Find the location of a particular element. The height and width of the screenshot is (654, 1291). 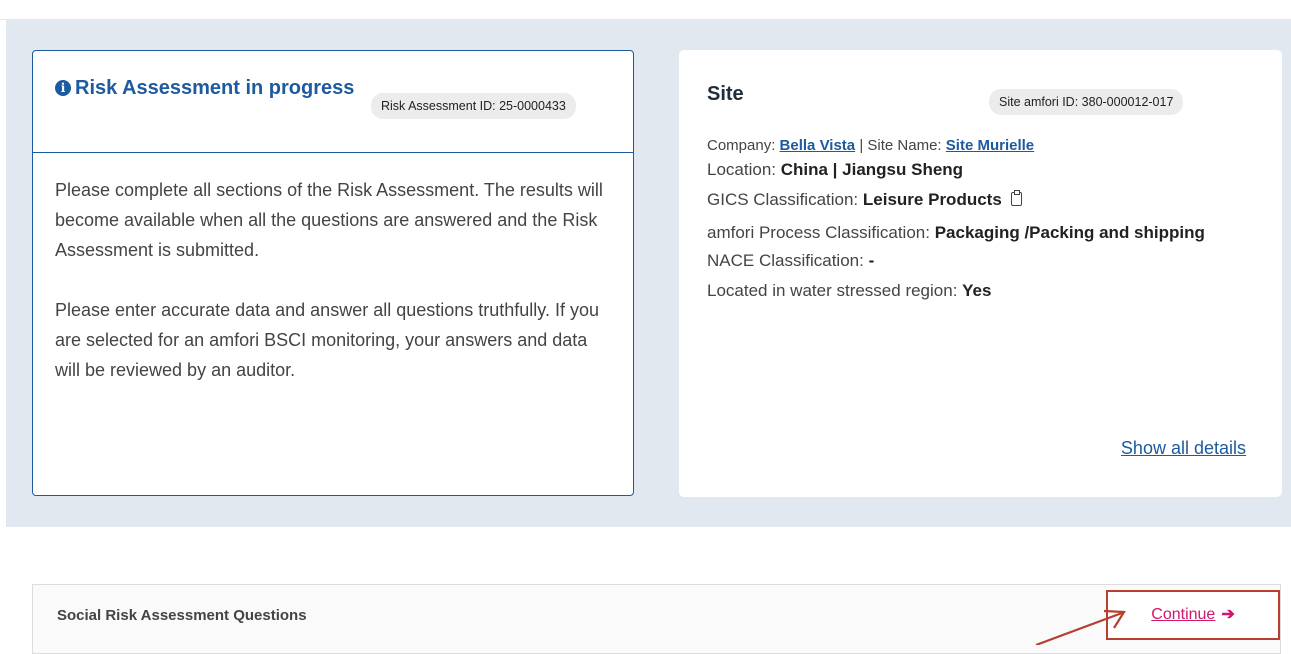

nace-value: - is located at coordinates (871, 260).